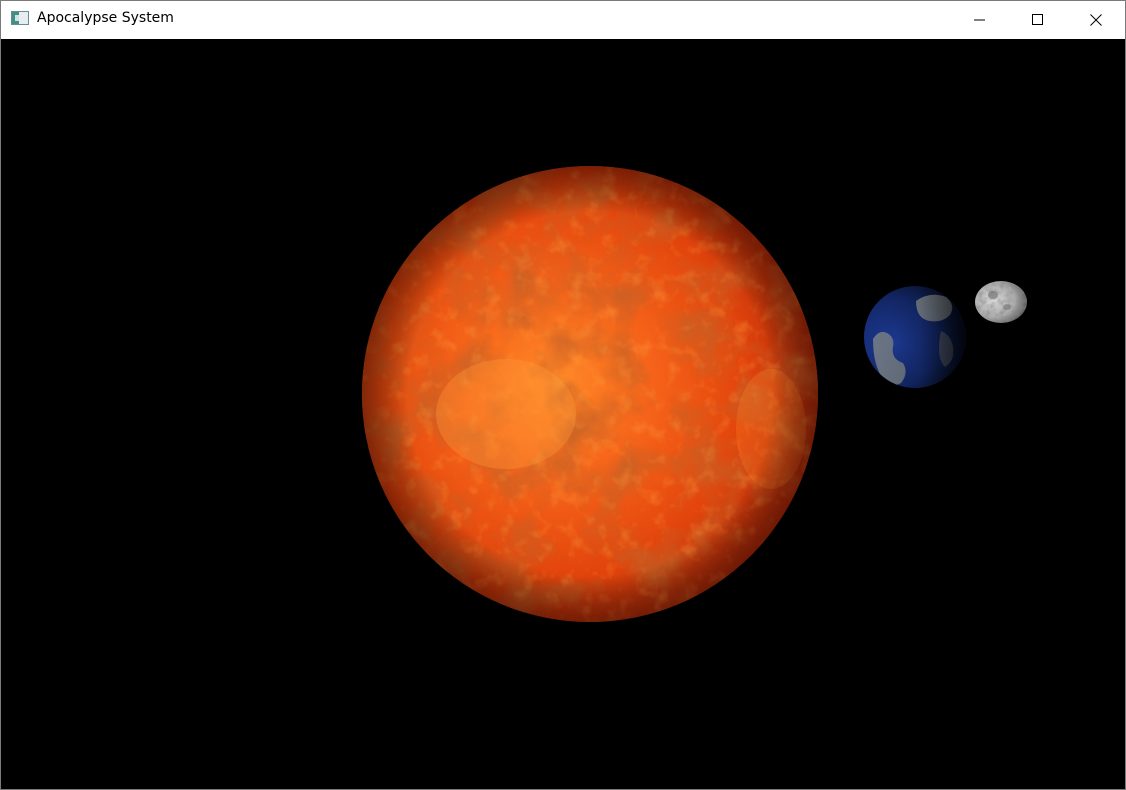 This screenshot has height=790, width=1126. What do you see at coordinates (1001, 302) in the screenshot?
I see `moon-sphere` at bounding box center [1001, 302].